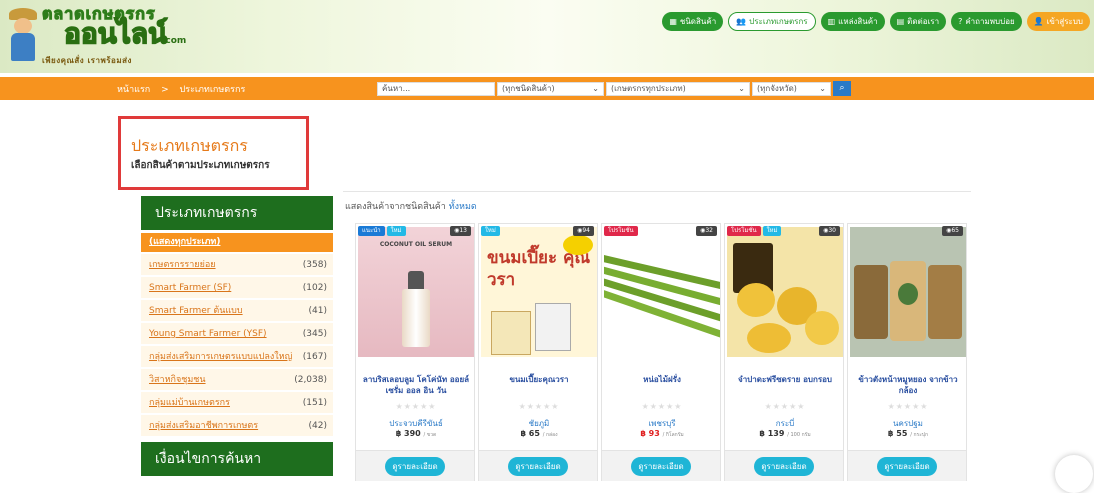  What do you see at coordinates (177, 380) in the screenshot?
I see `sidebar-item-label: วิสาหกิจชุมชน` at bounding box center [177, 380].